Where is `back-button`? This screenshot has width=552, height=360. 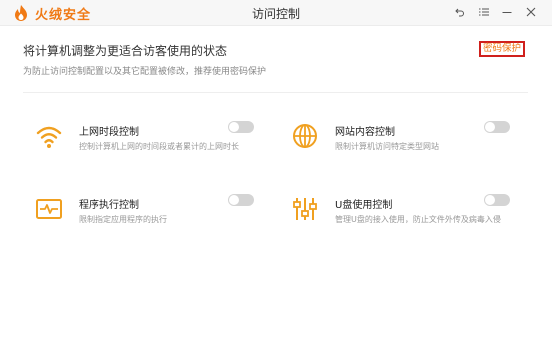 back-button is located at coordinates (460, 12).